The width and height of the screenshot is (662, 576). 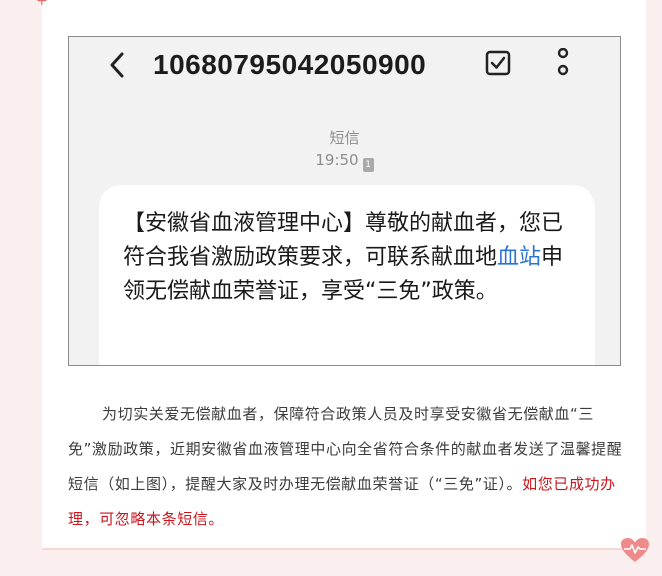 I want to click on message-header: 10680795042050900, so click(x=344, y=65).